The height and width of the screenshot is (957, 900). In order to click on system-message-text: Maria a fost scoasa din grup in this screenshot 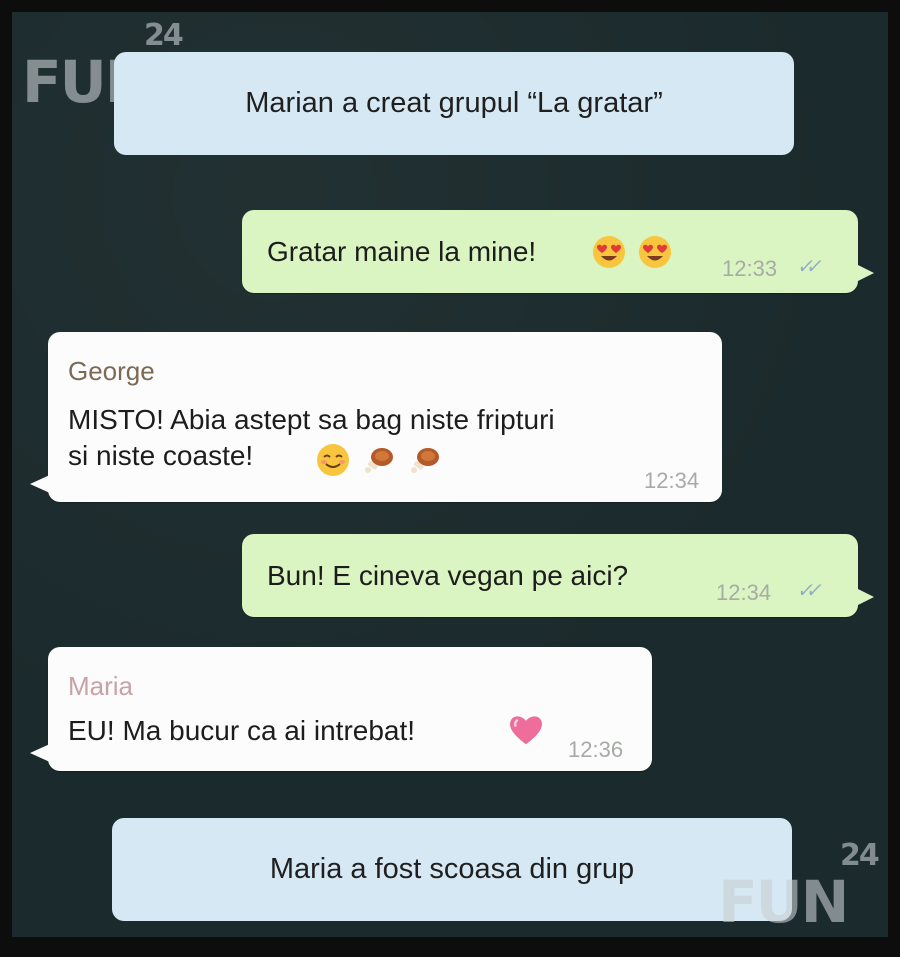, I will do `click(452, 869)`.